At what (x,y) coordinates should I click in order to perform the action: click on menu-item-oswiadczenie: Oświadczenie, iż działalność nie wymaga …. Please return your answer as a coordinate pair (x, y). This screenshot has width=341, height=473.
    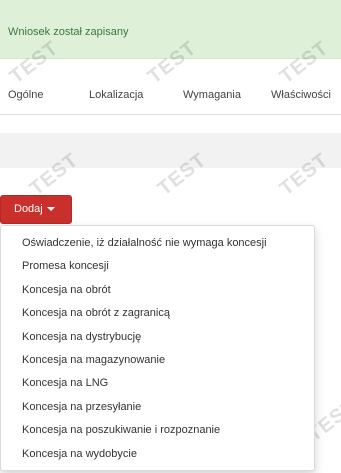
    Looking at the image, I should click on (157, 243).